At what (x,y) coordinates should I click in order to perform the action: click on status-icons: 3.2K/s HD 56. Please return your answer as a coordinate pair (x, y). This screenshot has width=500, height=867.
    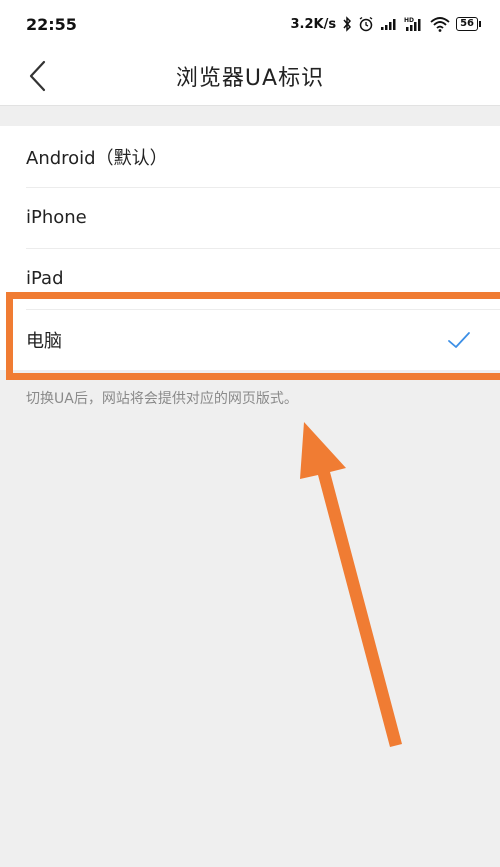
    Looking at the image, I should click on (385, 24).